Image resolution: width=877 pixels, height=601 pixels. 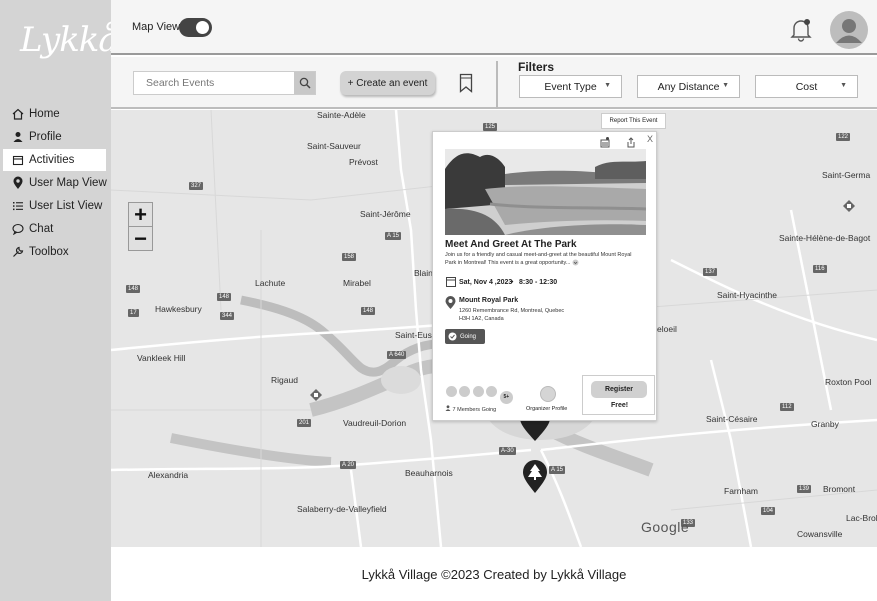 I want to click on toolbar-divider, so click(x=497, y=85).